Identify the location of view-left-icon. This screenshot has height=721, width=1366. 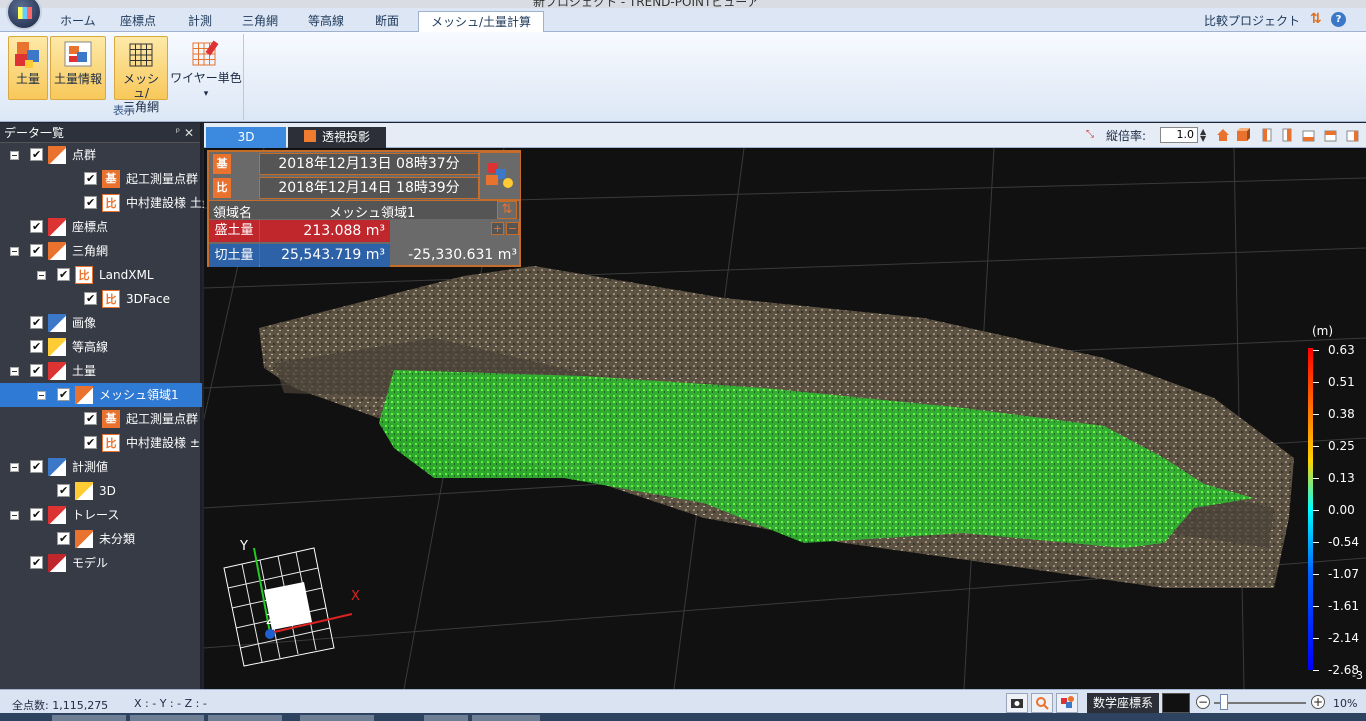
(1267, 135).